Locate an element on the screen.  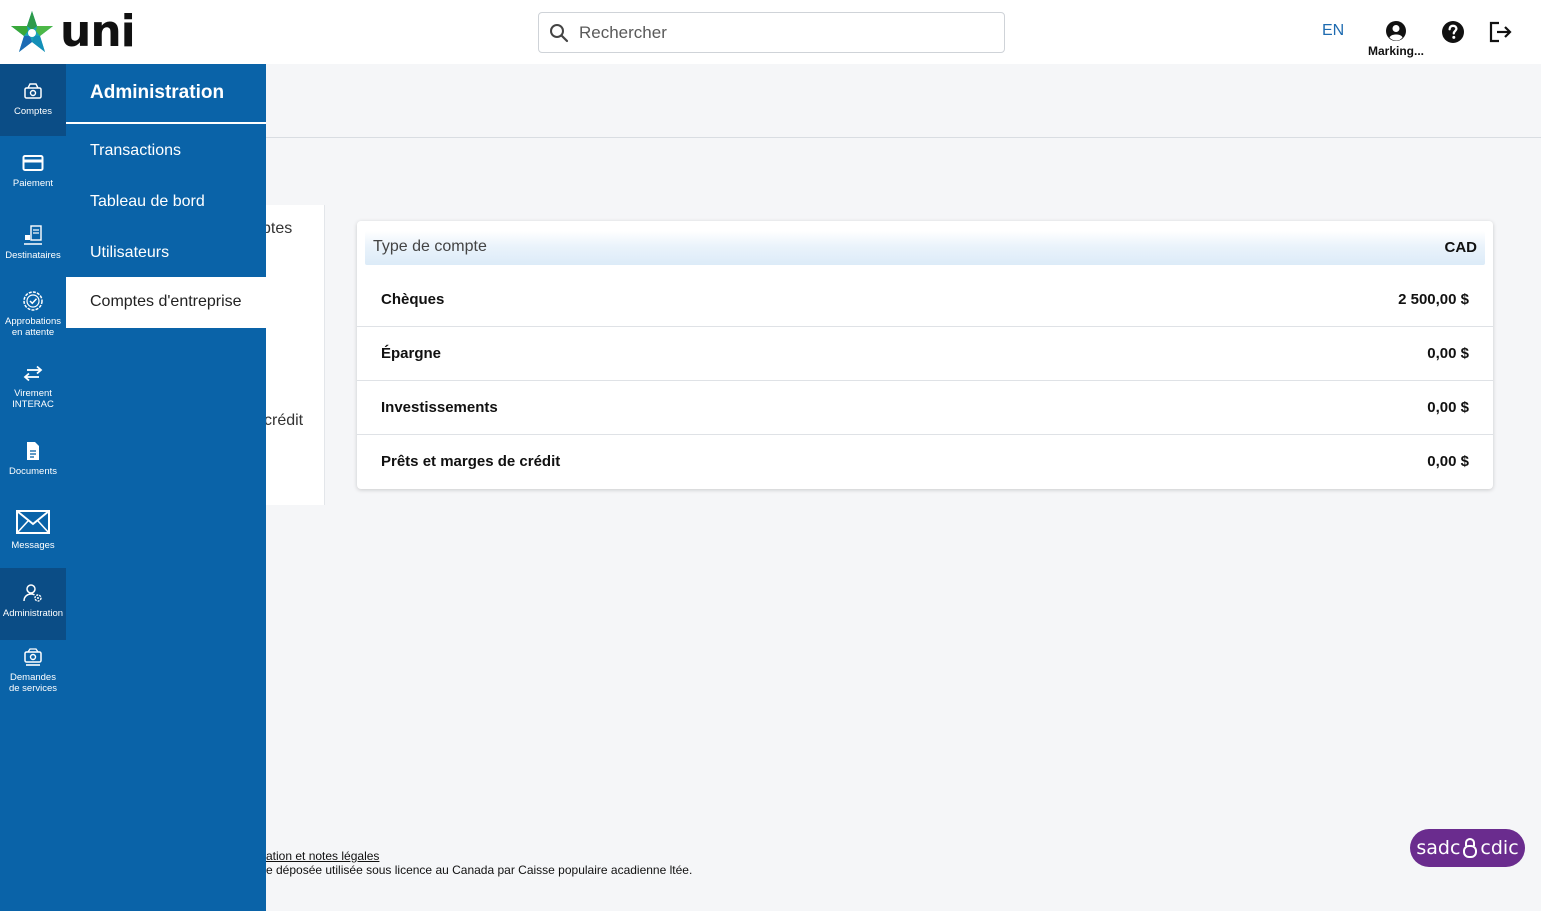
menu-item-business-accounts-label: Comptes d'entreprise is located at coordinates (166, 301).